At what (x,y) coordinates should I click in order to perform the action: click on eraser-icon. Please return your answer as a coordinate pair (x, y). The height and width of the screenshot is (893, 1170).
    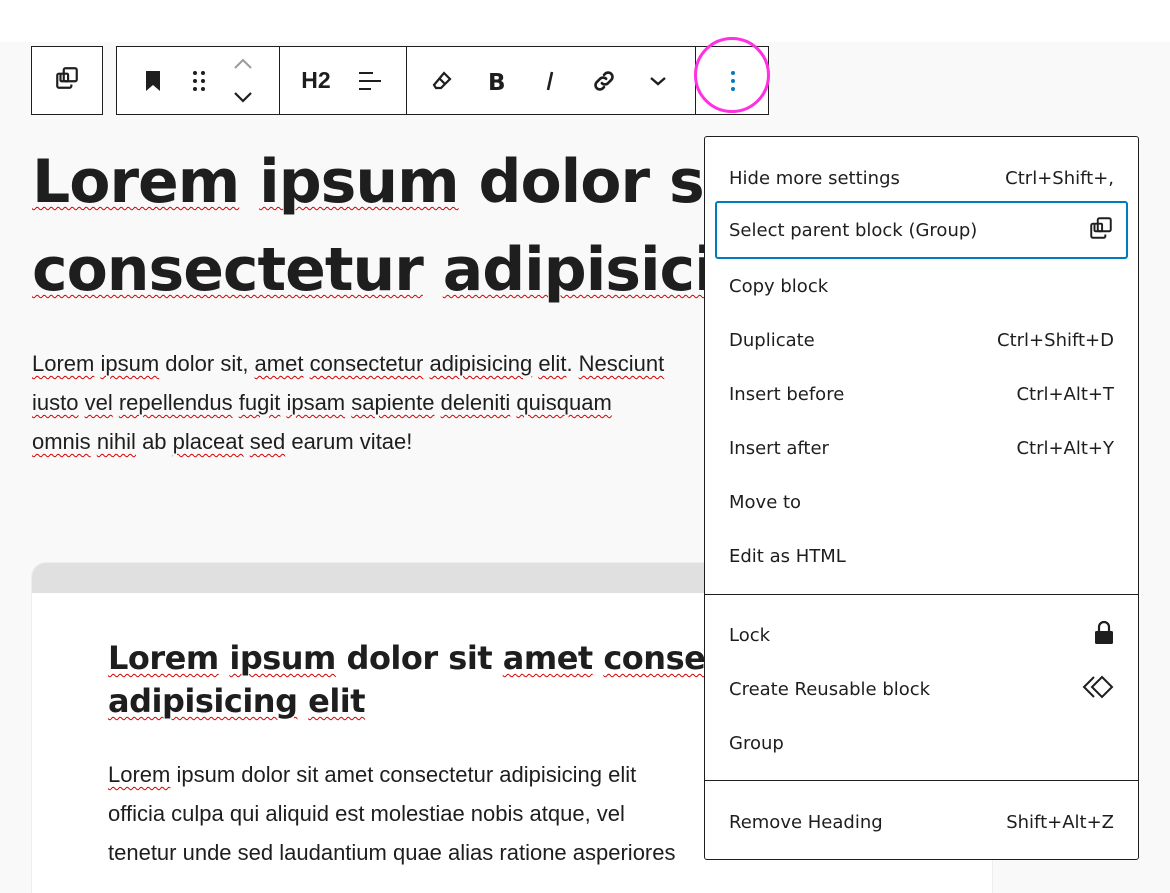
    Looking at the image, I should click on (442, 81).